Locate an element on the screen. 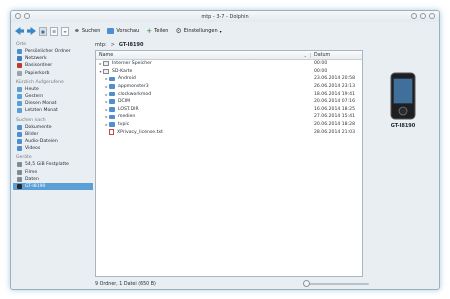 This screenshot has width=450, height=299. window-menu-icon is located at coordinates (18, 16).